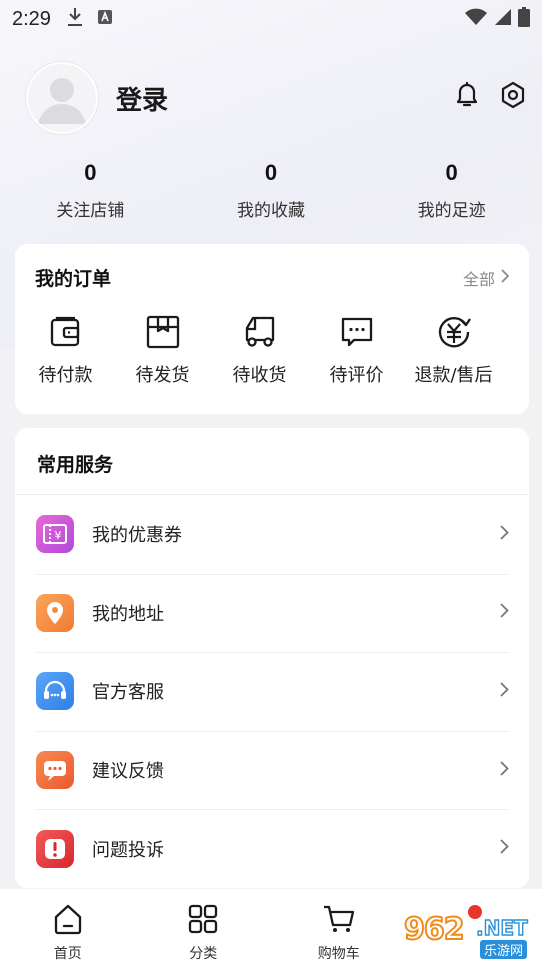  What do you see at coordinates (128, 693) in the screenshot?
I see `service-label: 官方客服` at bounding box center [128, 693].